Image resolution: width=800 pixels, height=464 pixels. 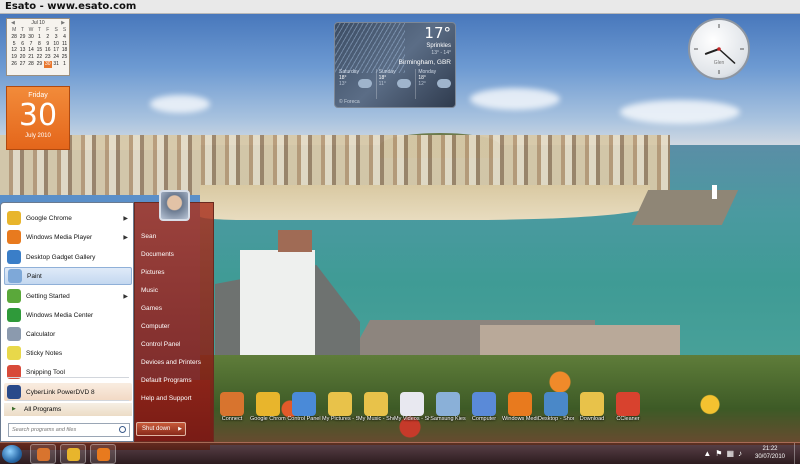 I want to click on start-menu-link-sean: Sean, so click(x=148, y=237).